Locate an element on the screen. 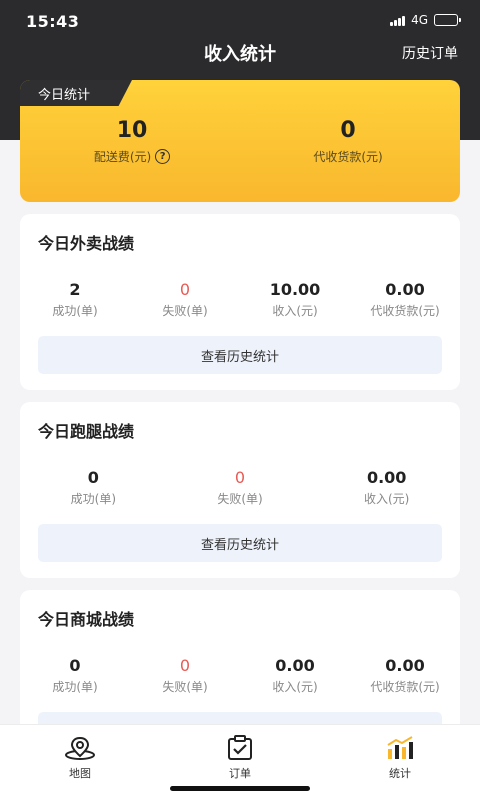  today-summary-tab: 今日统计 is located at coordinates (76, 93).